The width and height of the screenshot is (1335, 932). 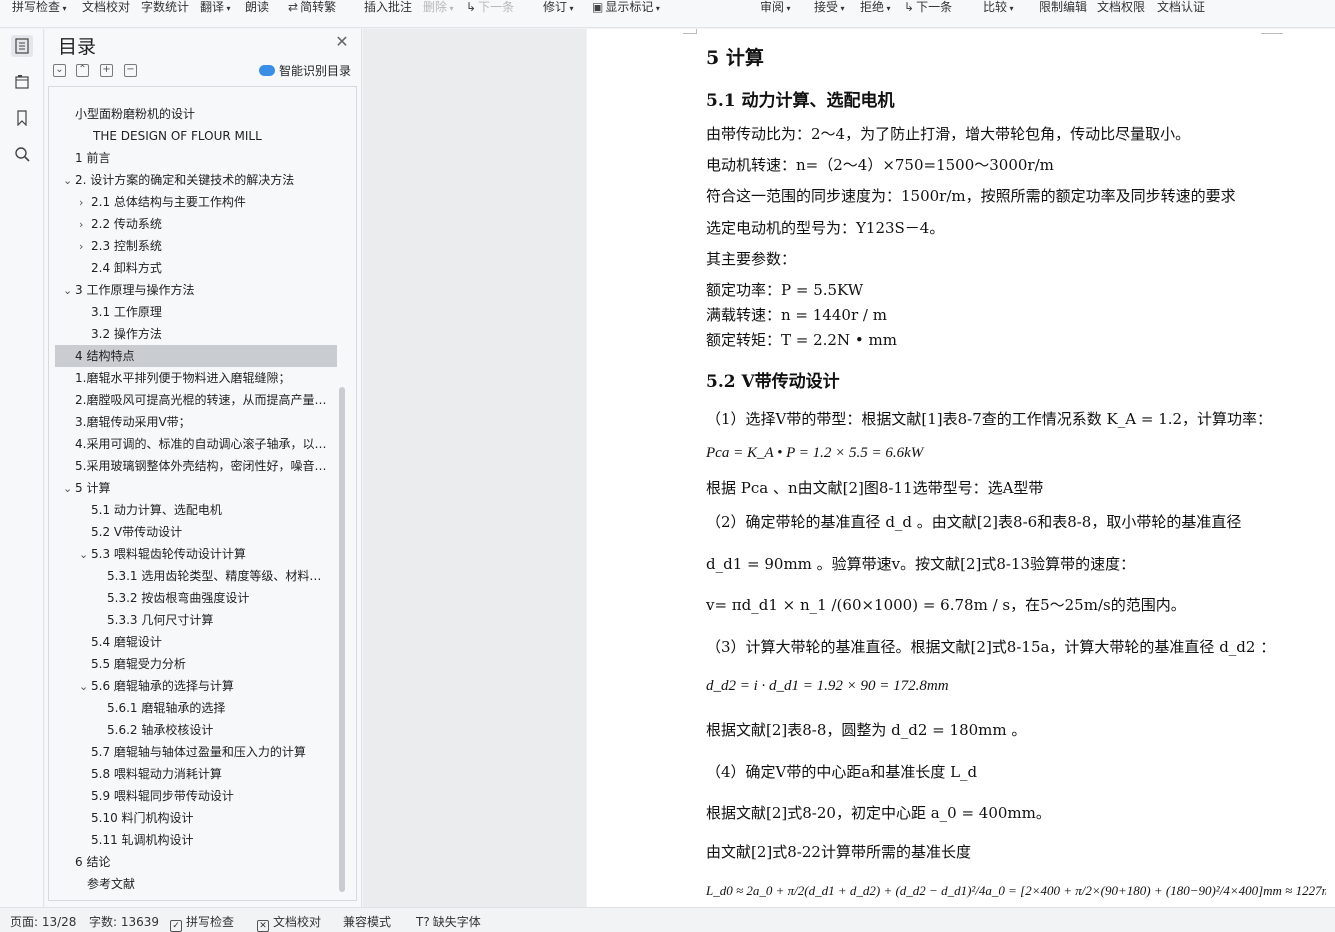 I want to click on paragraph: （4）确定V带的中心距a和基准长度 L_d, so click(x=842, y=772).